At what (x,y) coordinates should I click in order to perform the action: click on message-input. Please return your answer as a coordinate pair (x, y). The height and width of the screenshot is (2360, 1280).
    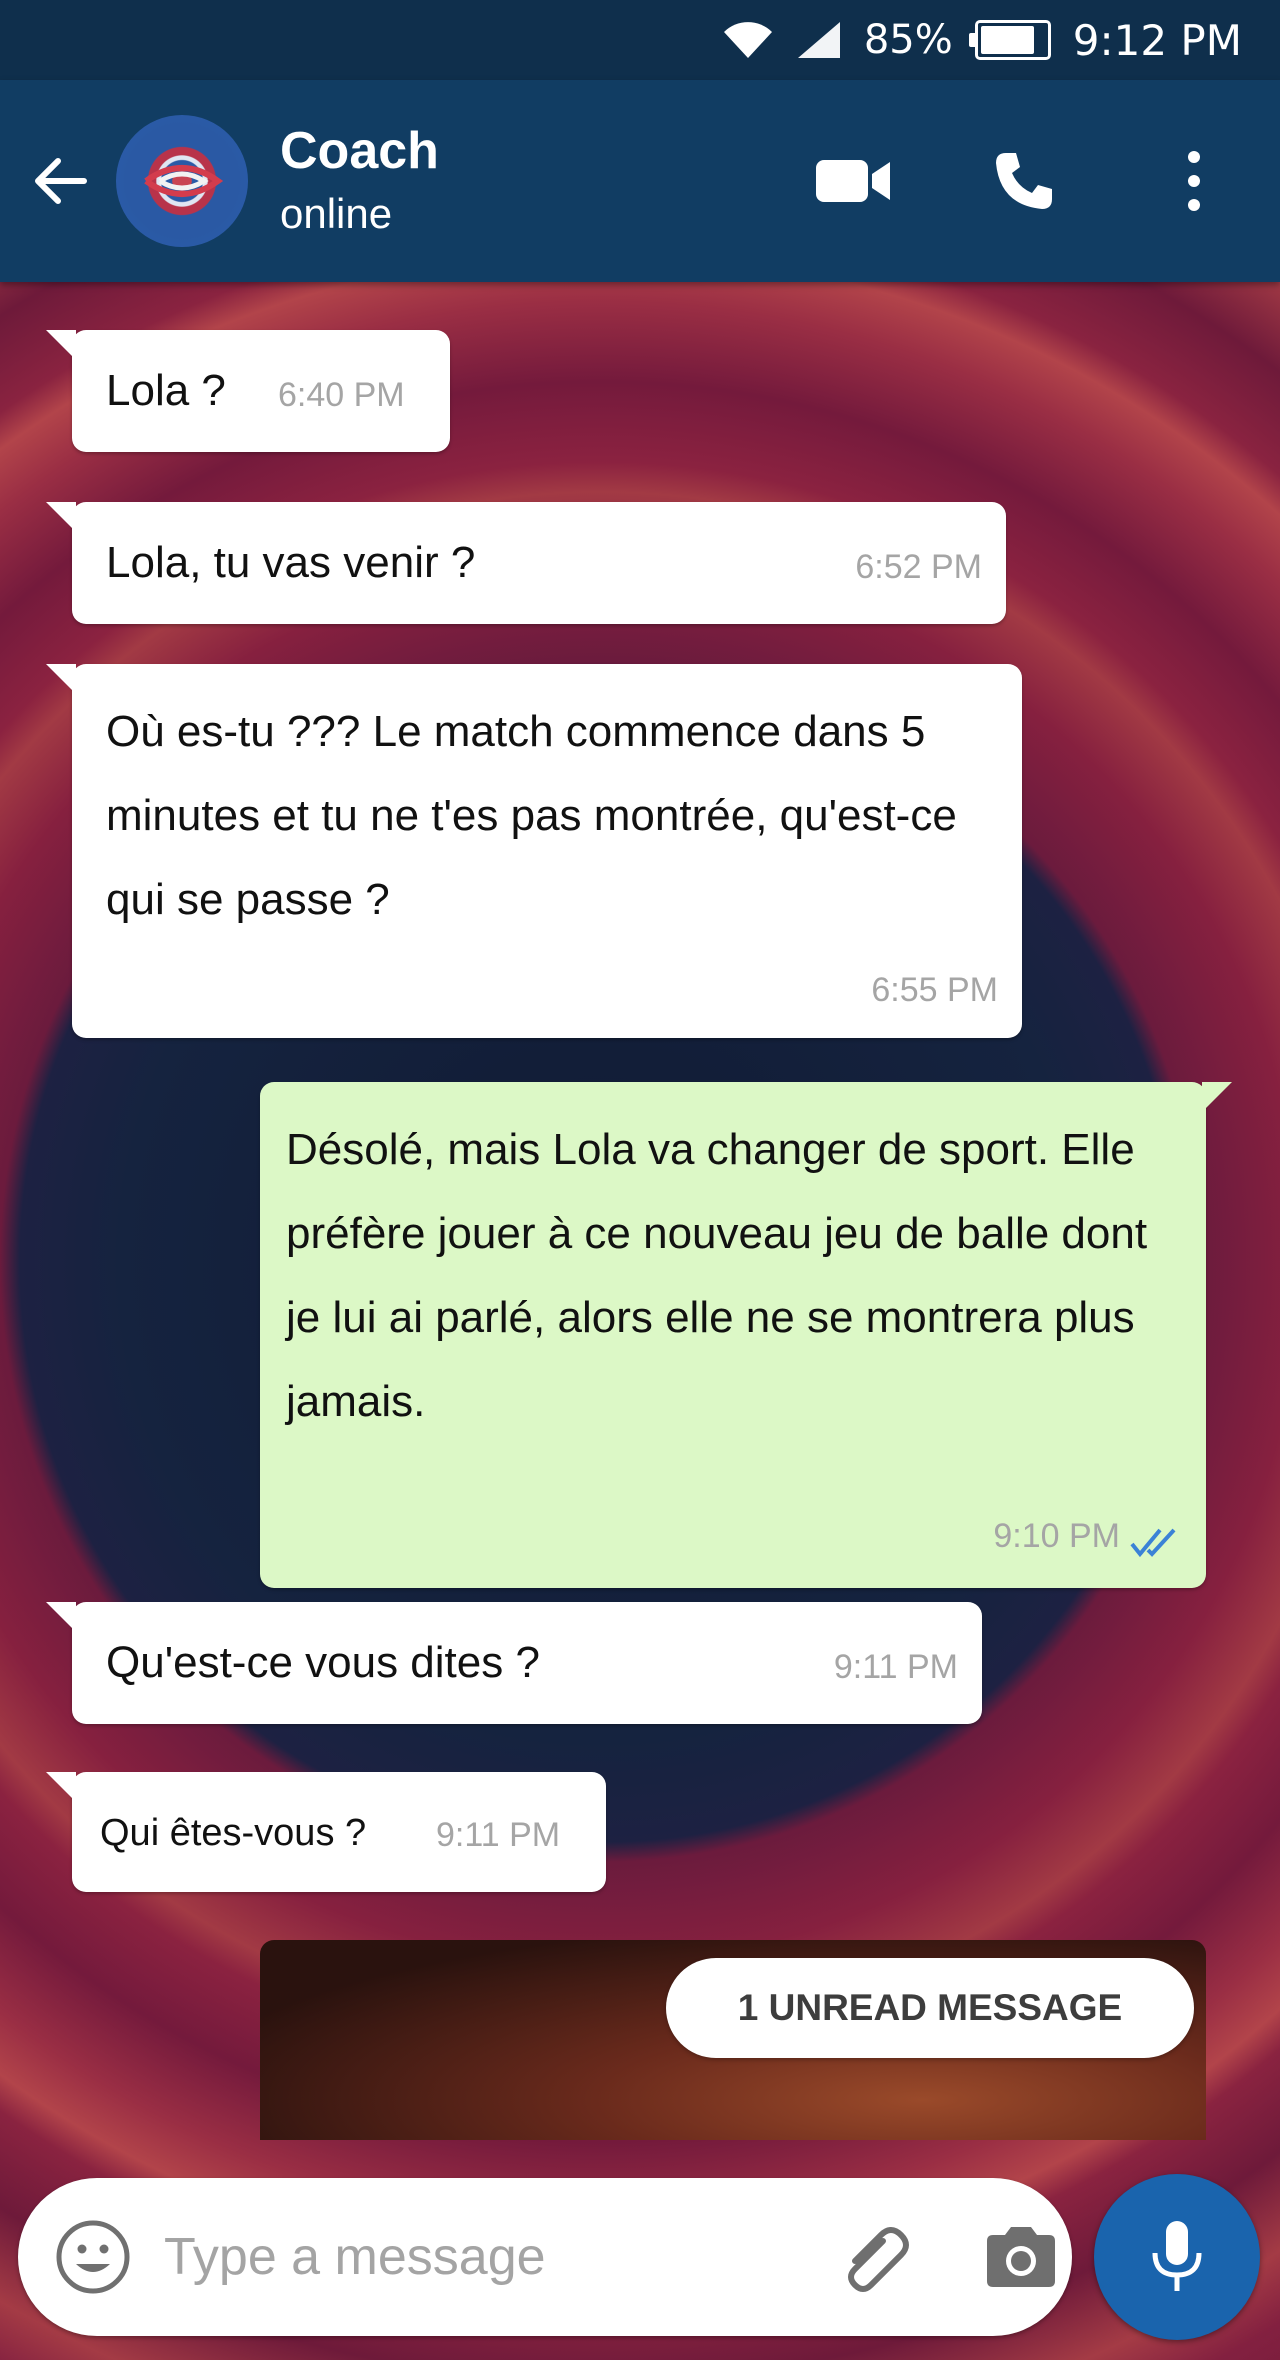
    Looking at the image, I should click on (498, 2257).